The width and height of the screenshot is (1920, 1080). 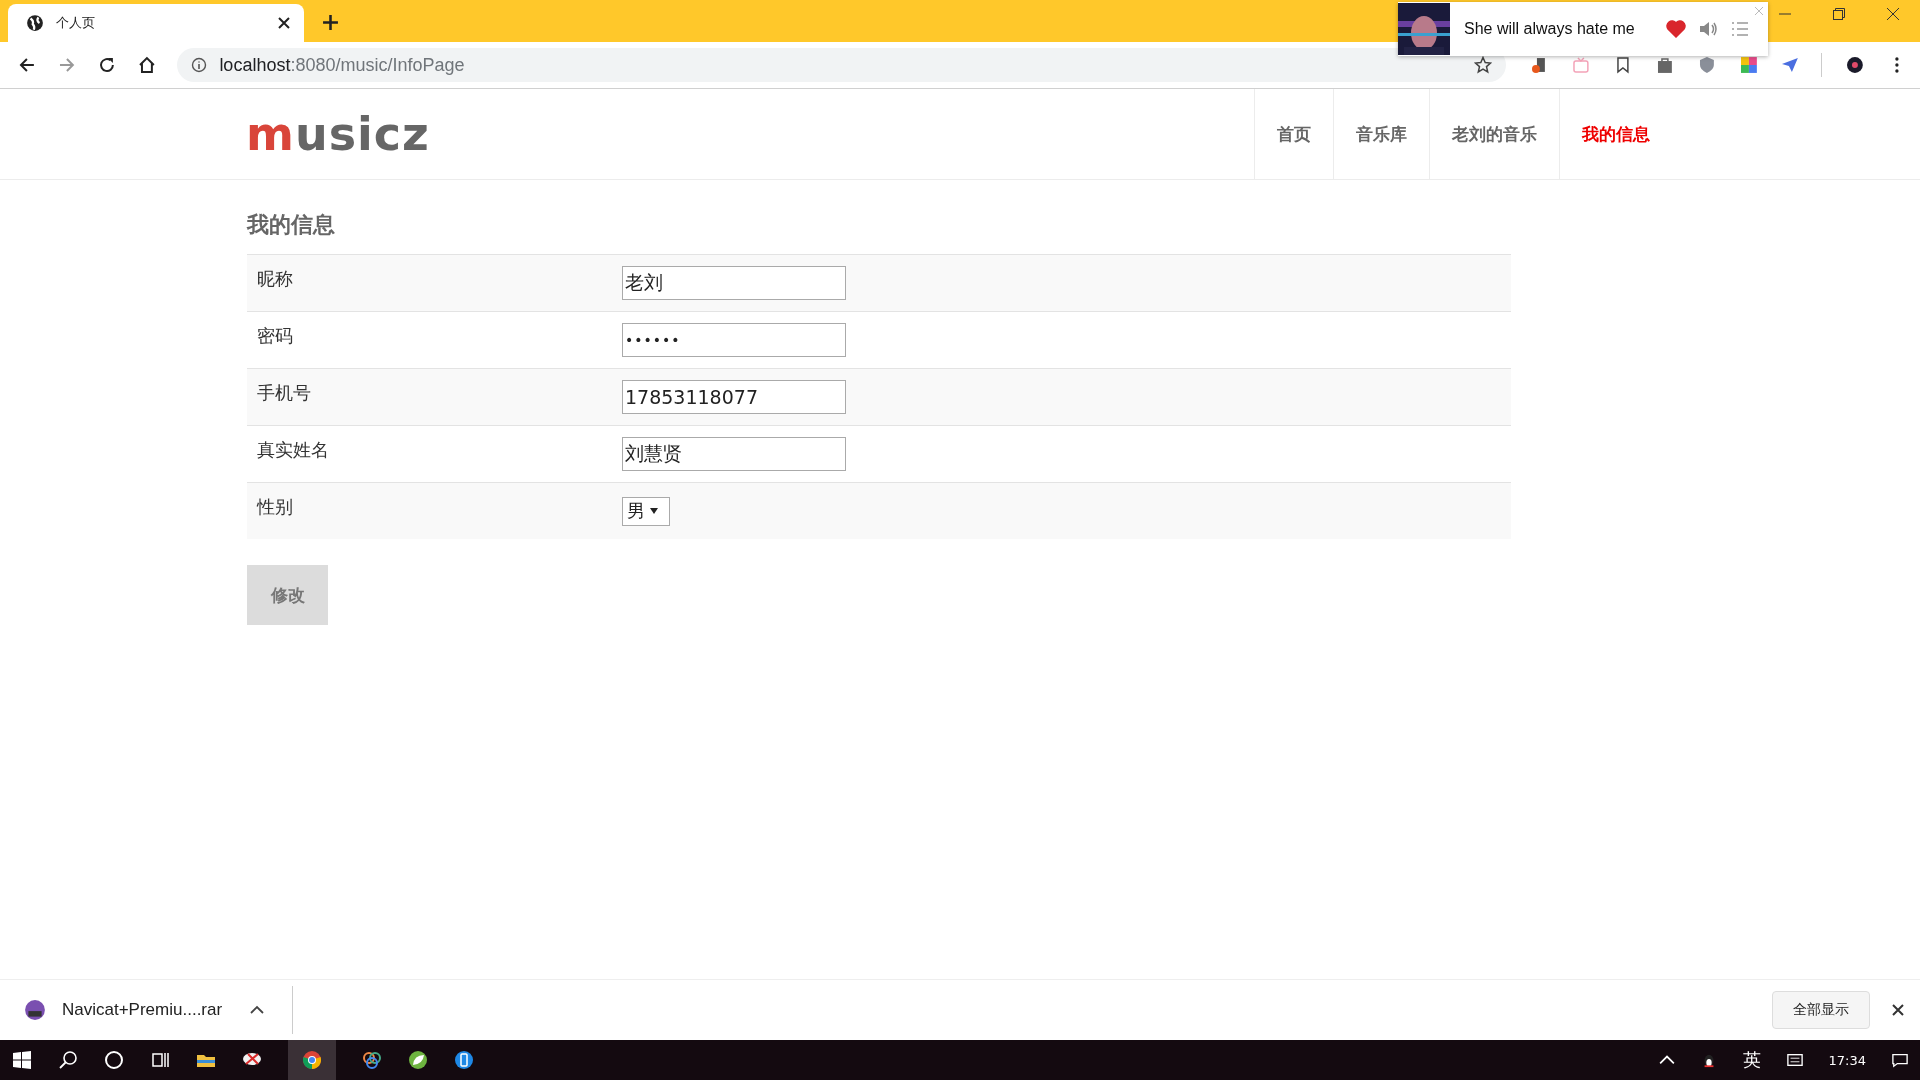 What do you see at coordinates (35, 23) in the screenshot?
I see `globe-icon` at bounding box center [35, 23].